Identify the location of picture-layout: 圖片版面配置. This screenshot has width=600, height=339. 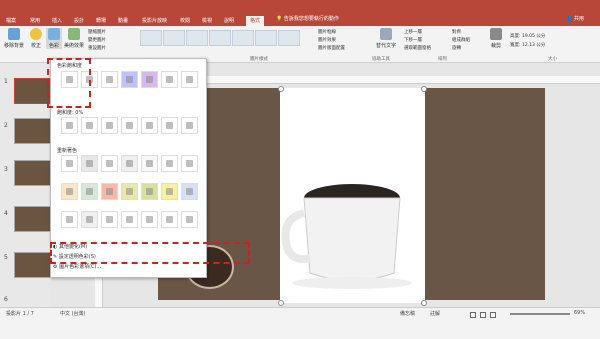
(331, 48).